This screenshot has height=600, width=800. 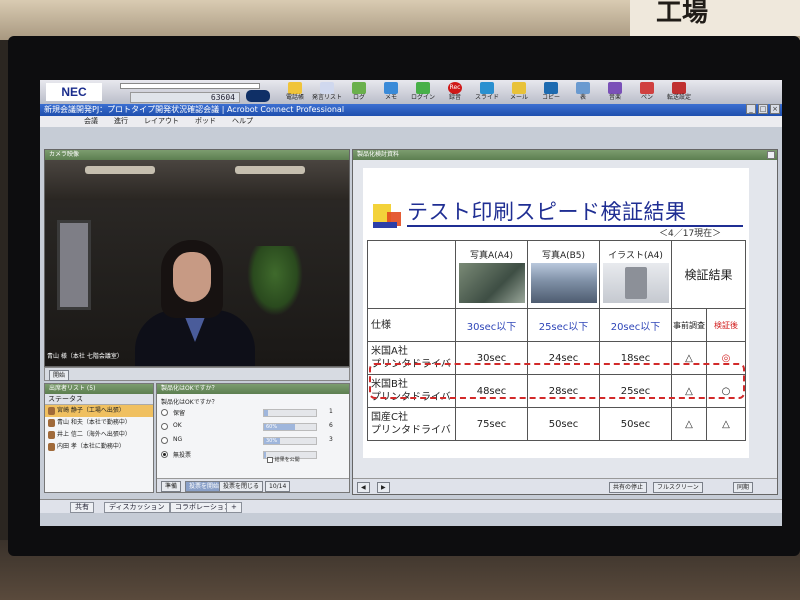 I want to click on toolbar-buttons: 電話帳 発言リスト ログ メモ ログイン Rec 録音 スライド メール コピー表音楽ペン 転送設定, so click(x=487, y=92).